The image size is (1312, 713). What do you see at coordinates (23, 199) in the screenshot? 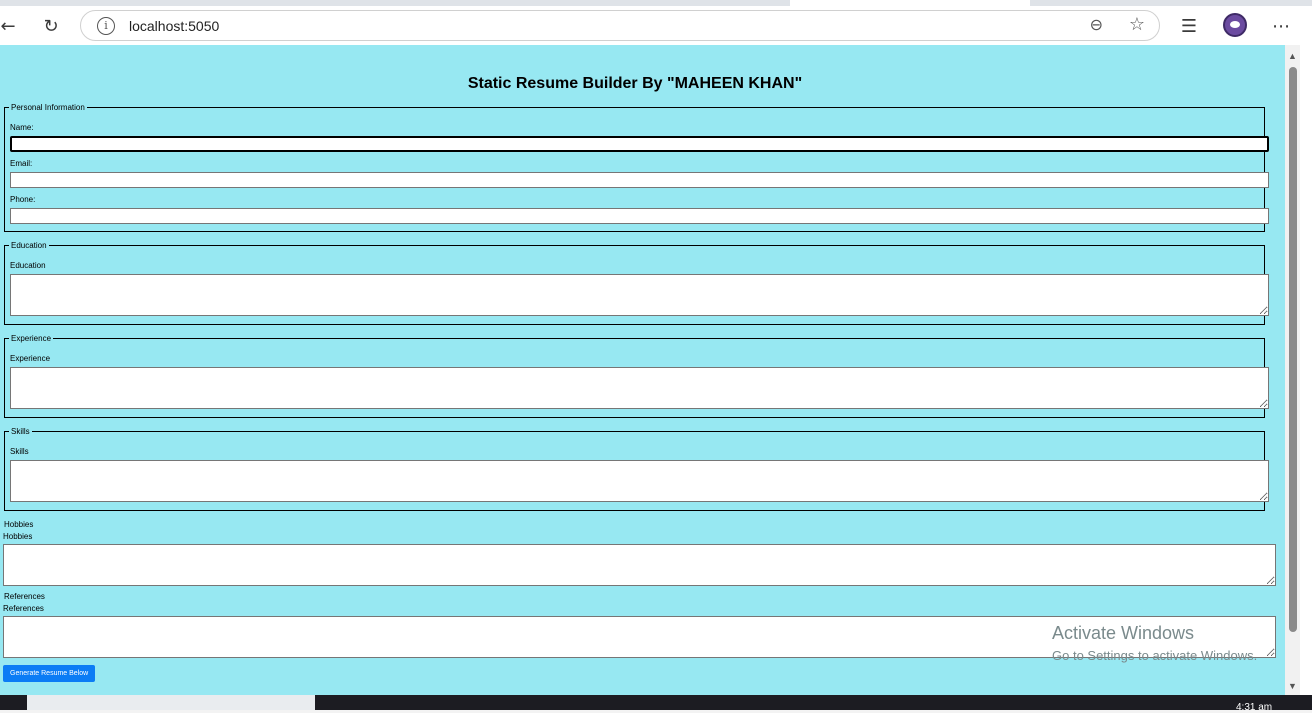
I see `phone-label: Phone:` at bounding box center [23, 199].